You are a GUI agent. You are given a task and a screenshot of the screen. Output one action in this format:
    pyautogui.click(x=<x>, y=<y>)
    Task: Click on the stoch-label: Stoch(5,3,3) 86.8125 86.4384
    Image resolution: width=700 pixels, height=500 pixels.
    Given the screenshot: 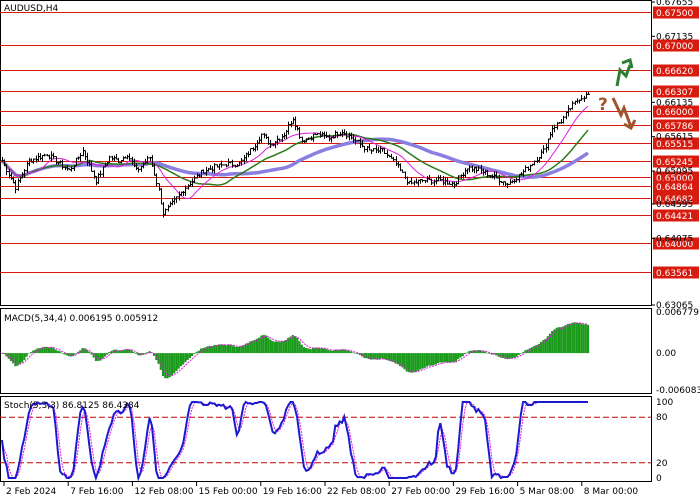 What is the action you would take?
    pyautogui.click(x=72, y=406)
    